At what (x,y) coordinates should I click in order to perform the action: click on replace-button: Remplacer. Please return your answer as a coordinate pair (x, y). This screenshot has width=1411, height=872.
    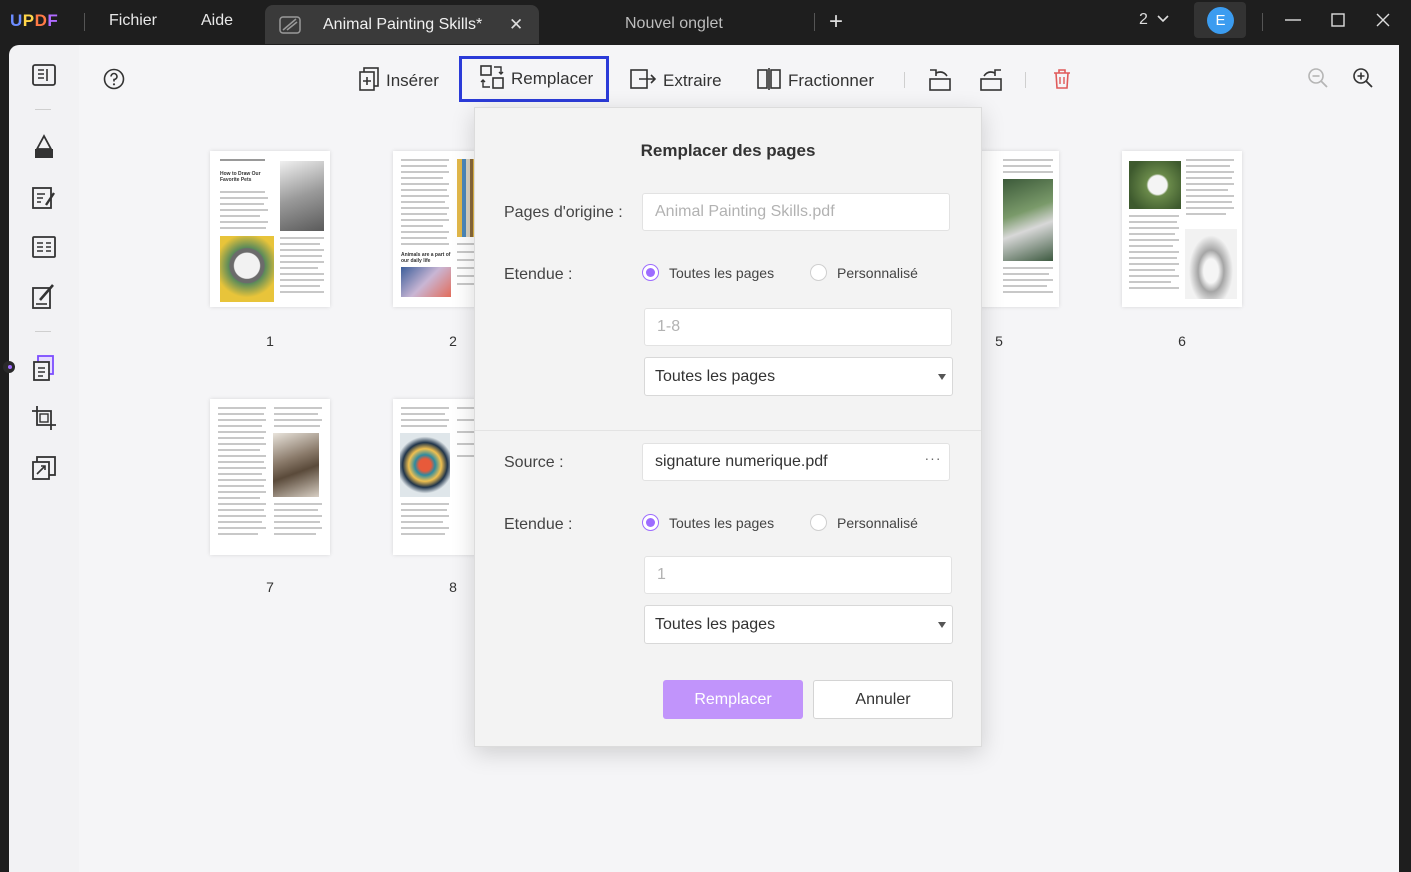
    Looking at the image, I should click on (534, 79).